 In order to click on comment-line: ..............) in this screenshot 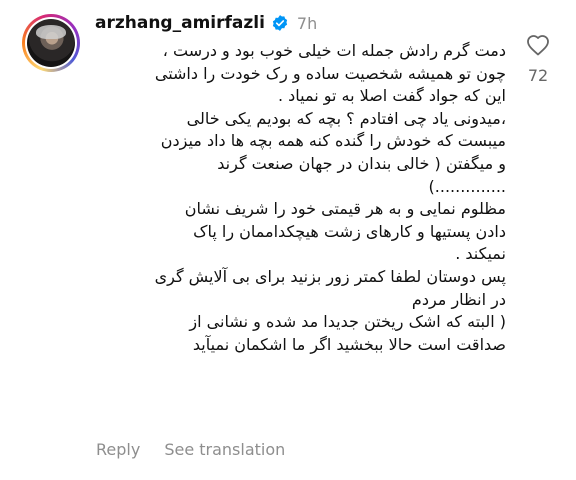, I will do `click(467, 186)`.